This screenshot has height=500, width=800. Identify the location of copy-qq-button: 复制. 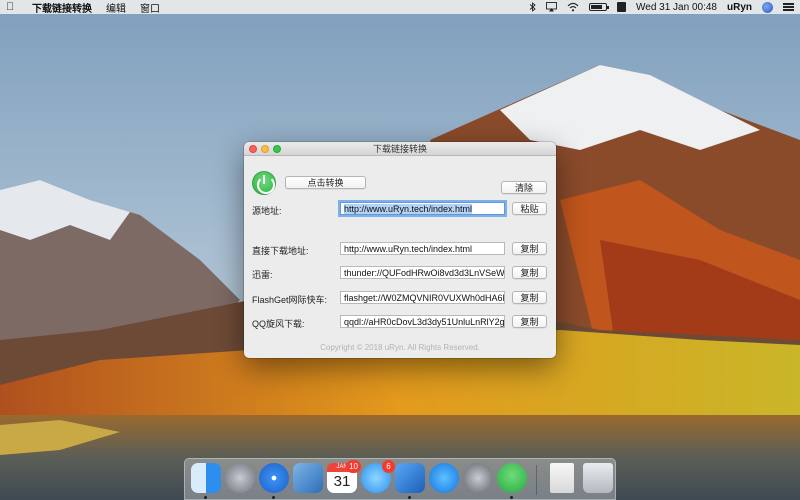
(529, 321).